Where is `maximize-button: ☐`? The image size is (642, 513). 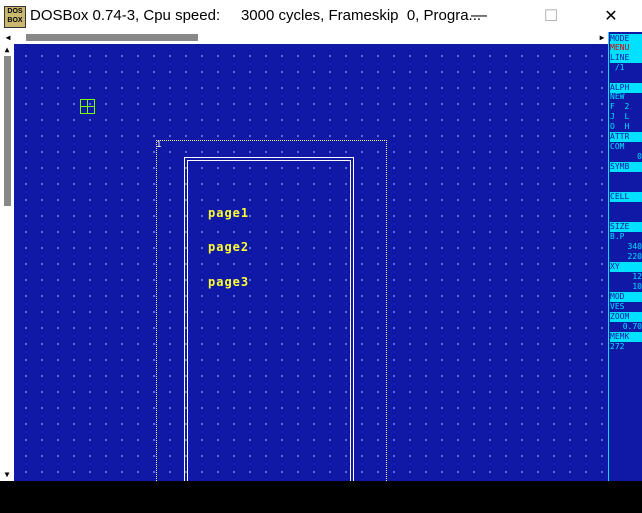 maximize-button: ☐ is located at coordinates (551, 16).